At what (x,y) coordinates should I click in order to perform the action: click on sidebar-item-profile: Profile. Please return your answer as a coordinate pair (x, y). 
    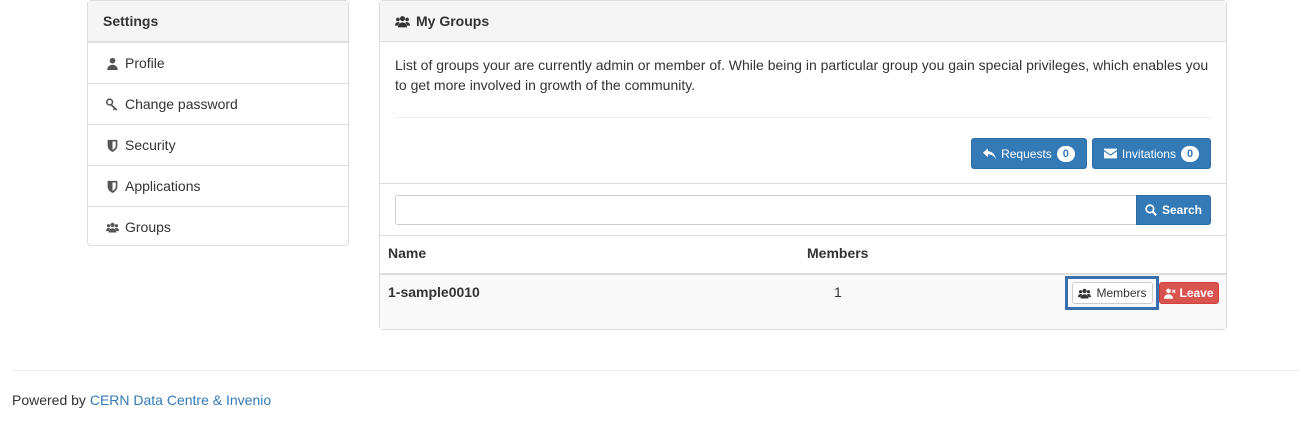
    Looking at the image, I should click on (218, 62).